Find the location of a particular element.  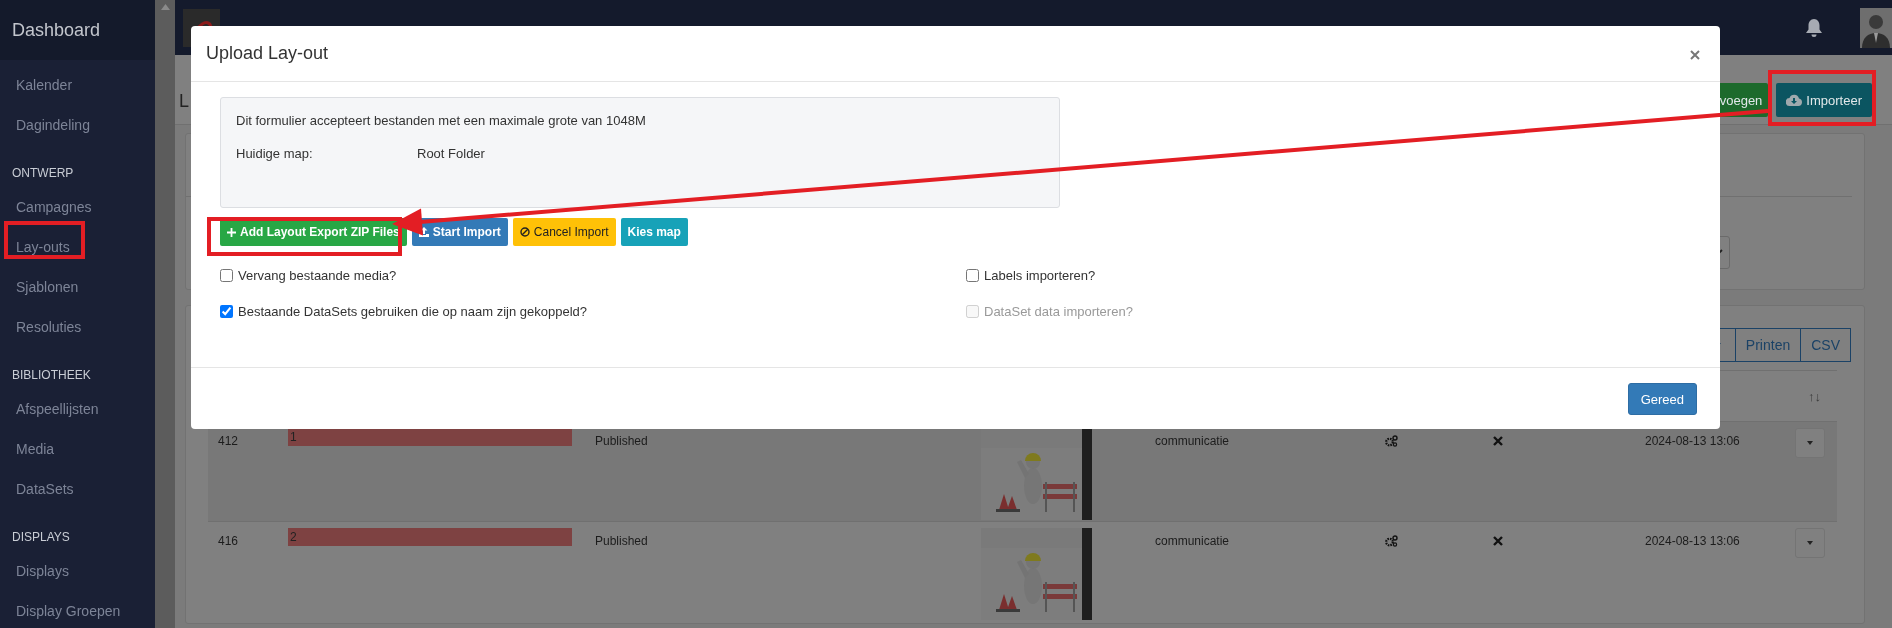

checkbox-label: DataSet data importeren? is located at coordinates (1058, 311).